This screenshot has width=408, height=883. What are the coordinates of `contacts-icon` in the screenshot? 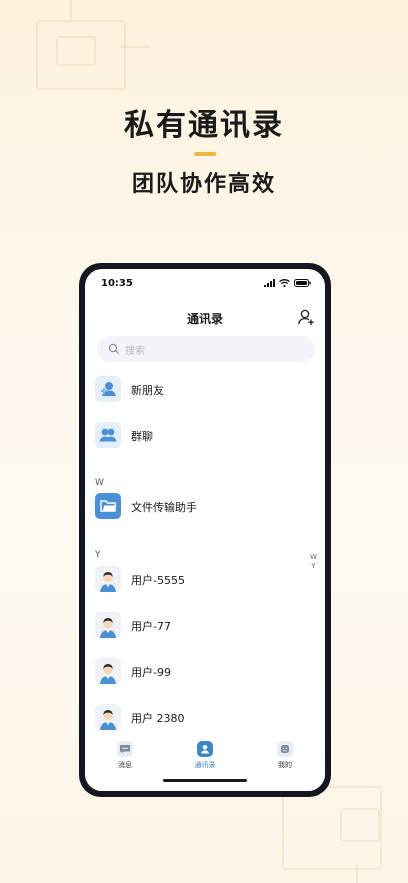 It's located at (205, 749).